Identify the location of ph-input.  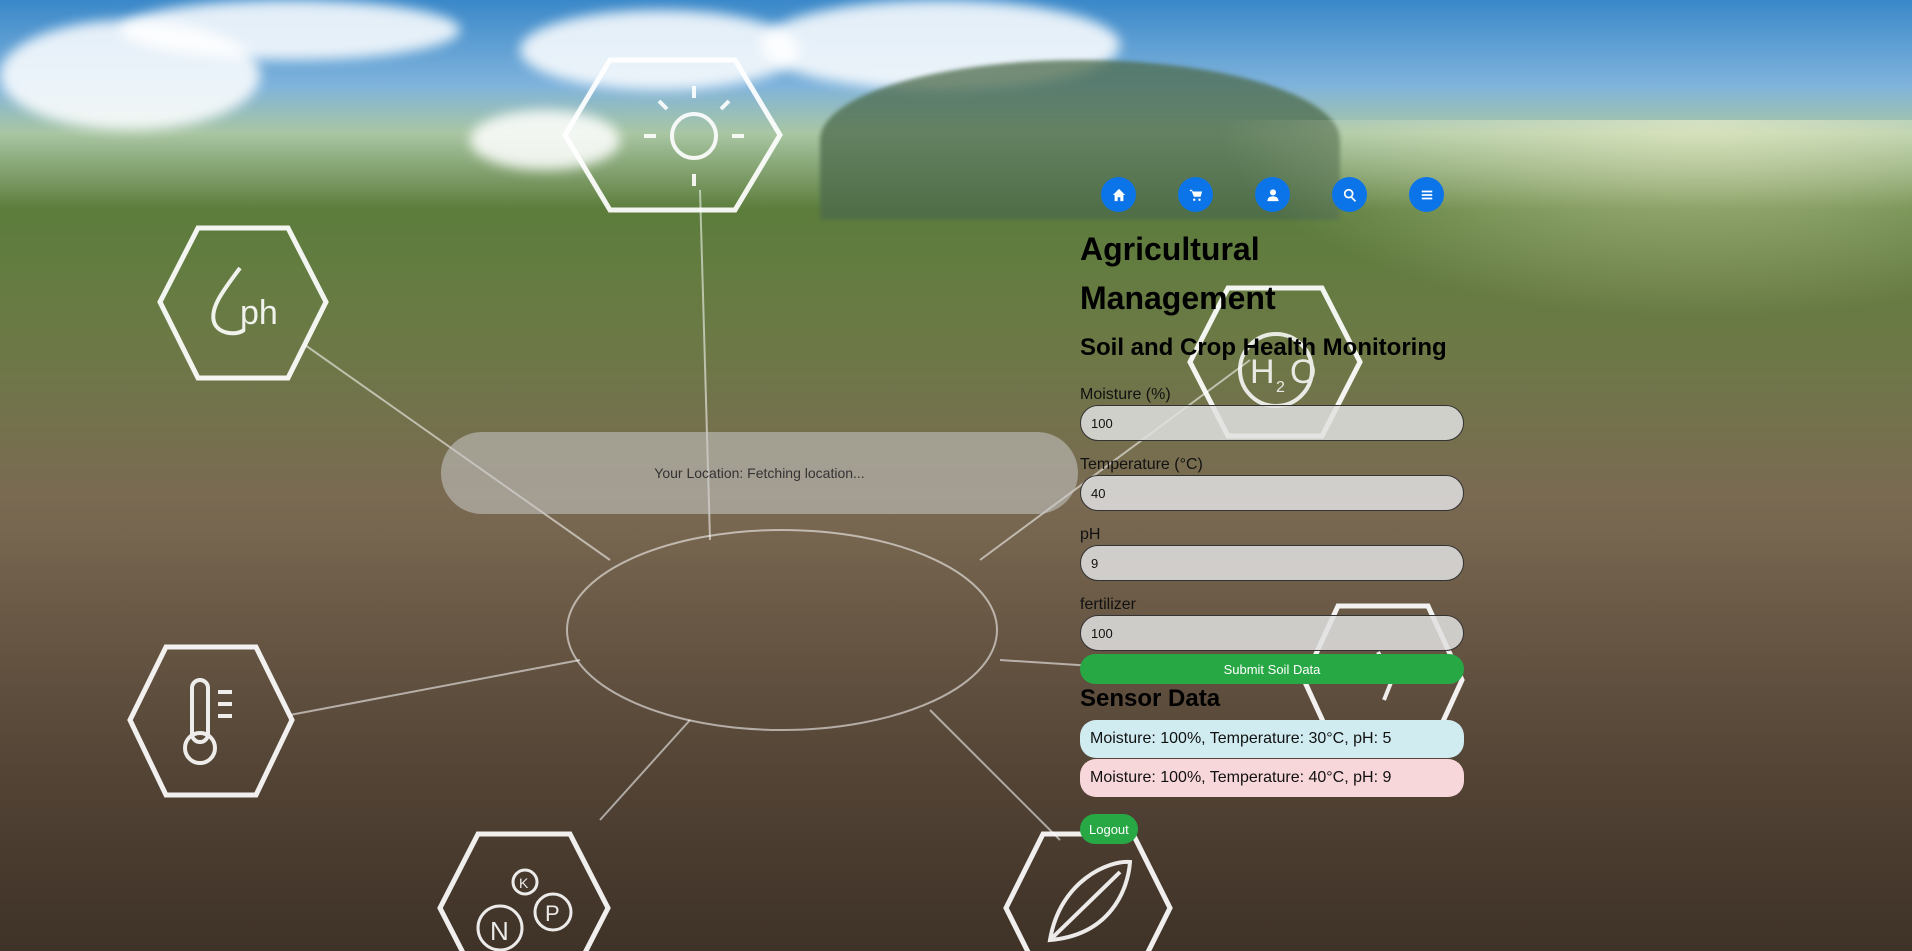
(1272, 563).